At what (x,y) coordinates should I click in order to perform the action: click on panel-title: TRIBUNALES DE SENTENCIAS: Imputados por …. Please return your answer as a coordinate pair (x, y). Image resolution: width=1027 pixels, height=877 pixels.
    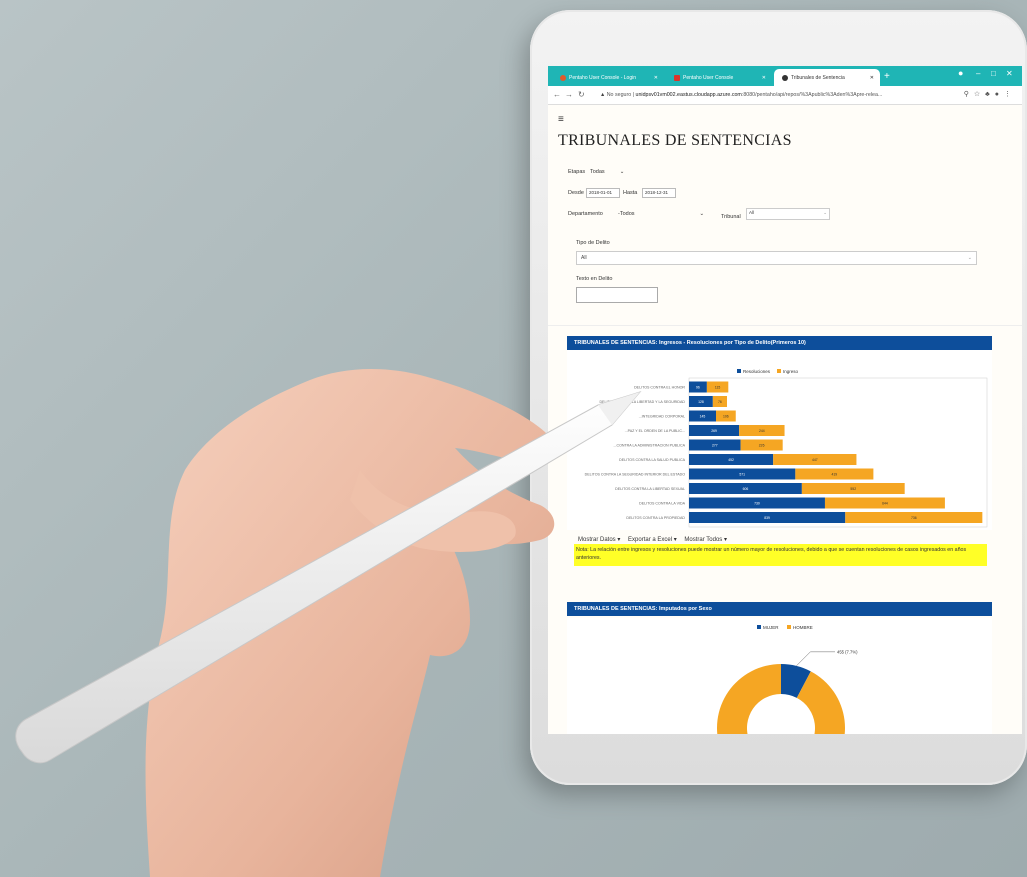
    Looking at the image, I should click on (643, 609).